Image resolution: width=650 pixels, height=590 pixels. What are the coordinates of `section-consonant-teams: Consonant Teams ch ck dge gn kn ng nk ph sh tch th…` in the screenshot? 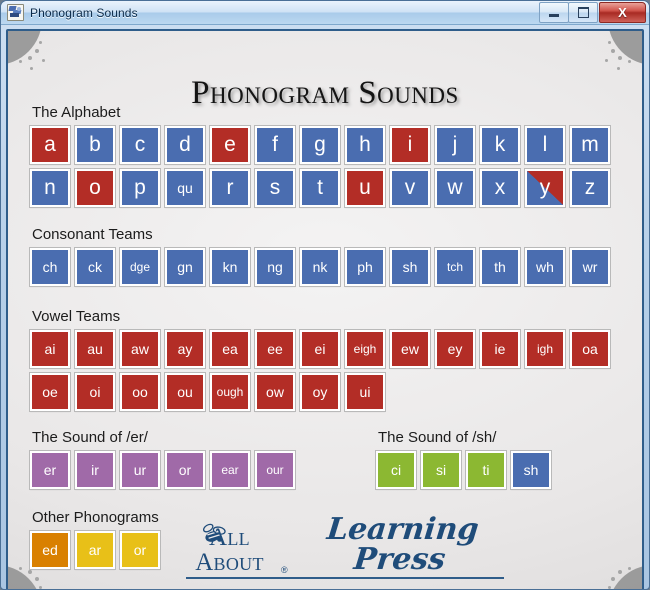 It's located at (320, 258).